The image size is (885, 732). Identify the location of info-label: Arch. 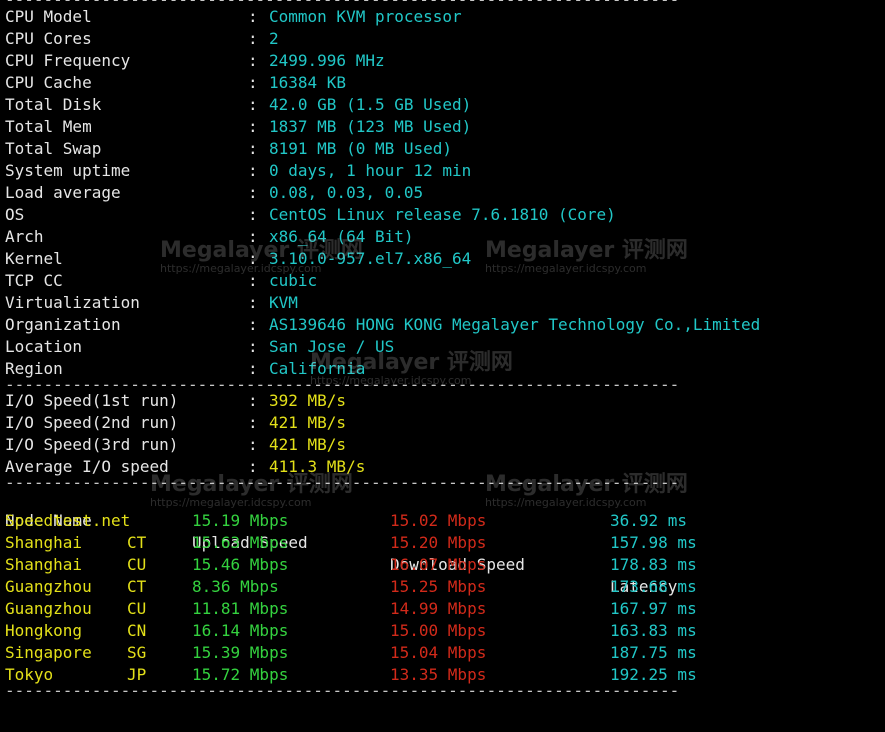
(24, 236).